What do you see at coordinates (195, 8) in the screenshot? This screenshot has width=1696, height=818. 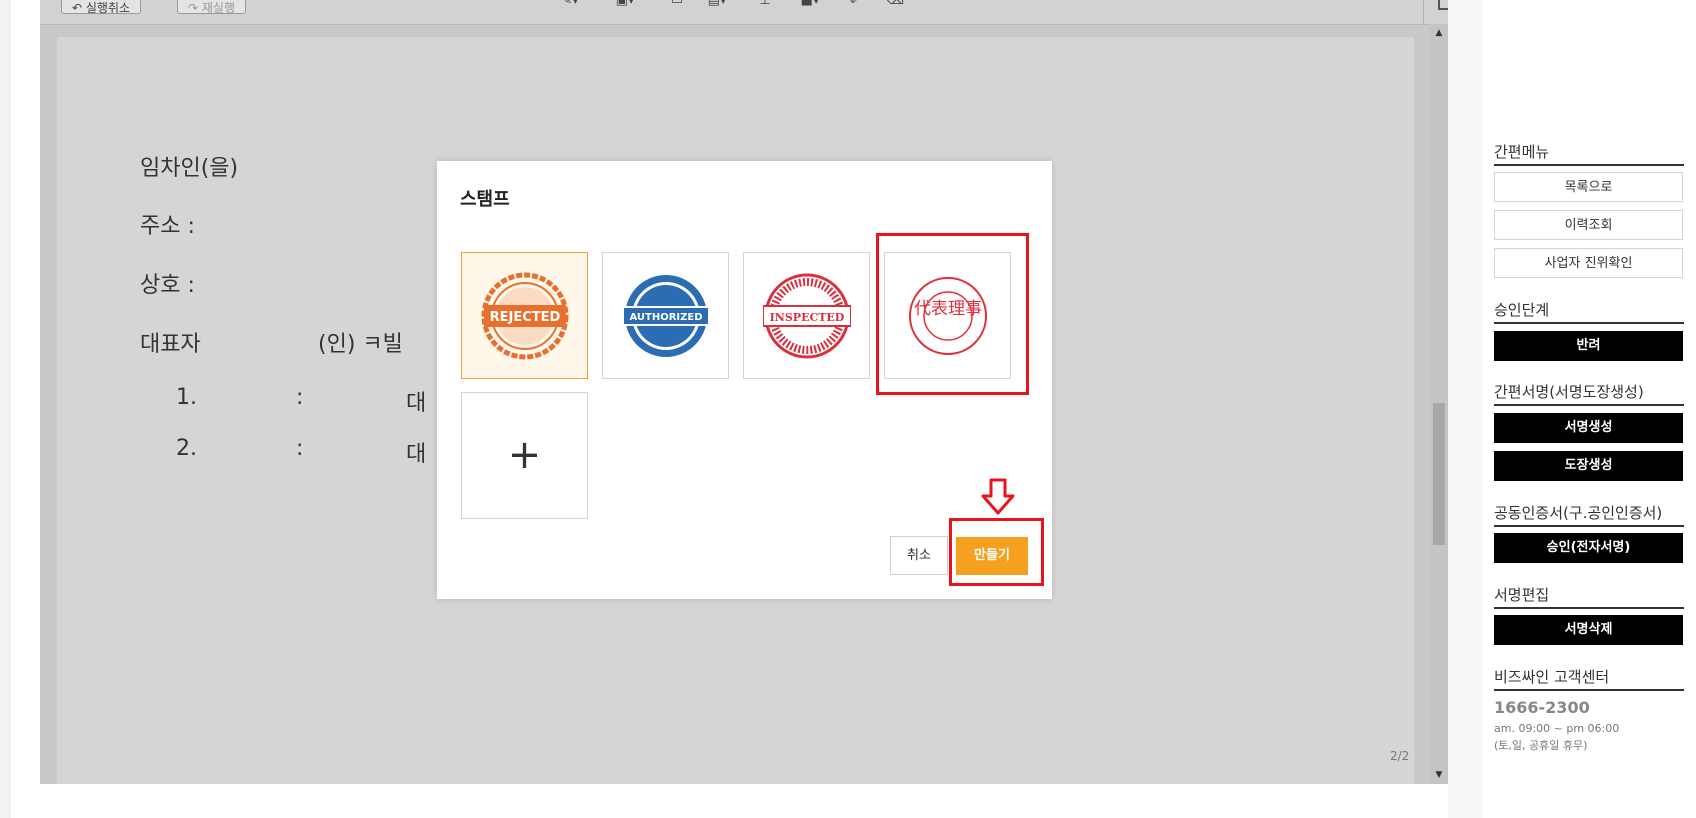 I see `redo-icon: ↷` at bounding box center [195, 8].